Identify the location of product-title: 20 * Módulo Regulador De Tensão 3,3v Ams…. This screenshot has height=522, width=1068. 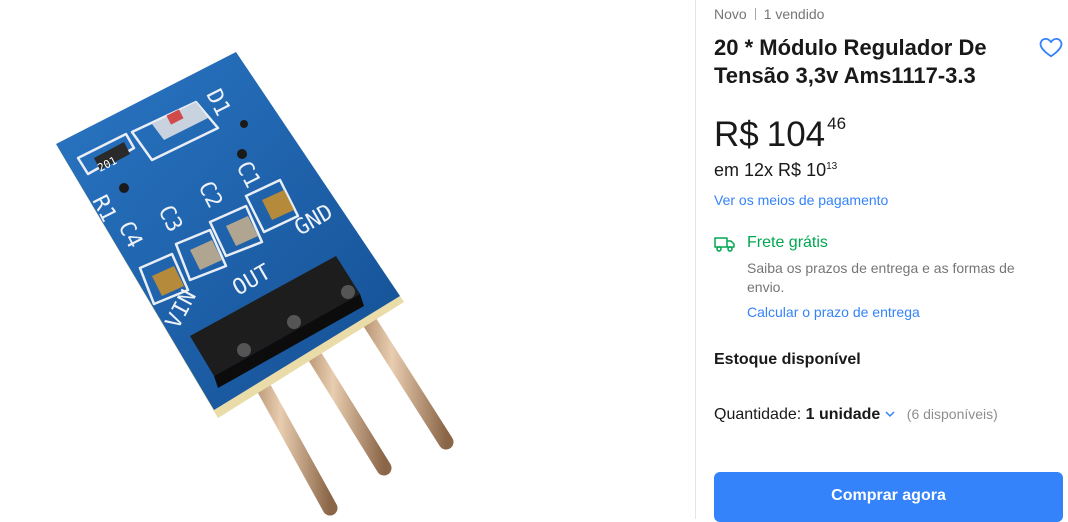
(850, 61).